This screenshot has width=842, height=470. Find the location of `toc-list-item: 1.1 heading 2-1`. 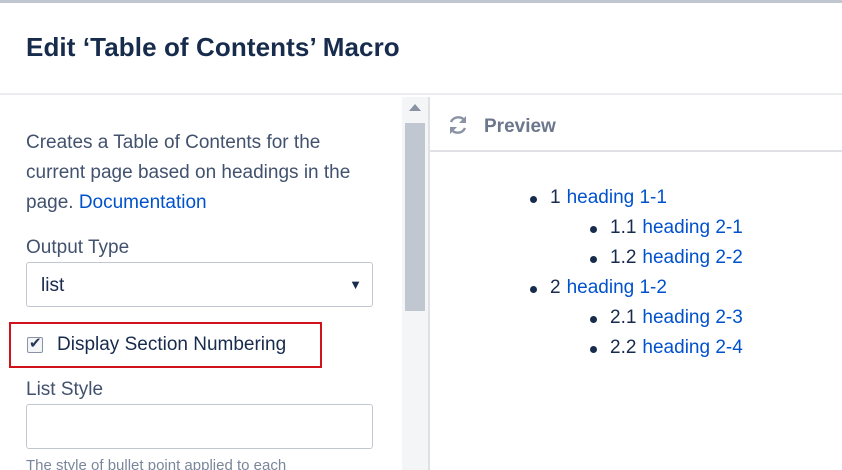

toc-list-item: 1.1 heading 2-1 is located at coordinates (666, 228).